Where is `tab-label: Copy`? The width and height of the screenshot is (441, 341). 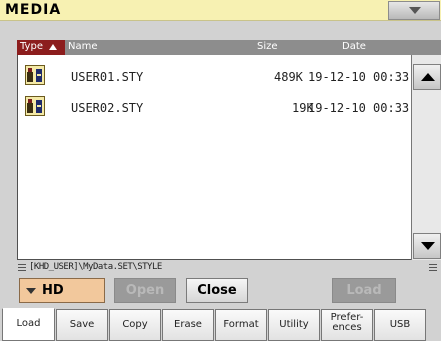
tab-label: Copy is located at coordinates (135, 324).